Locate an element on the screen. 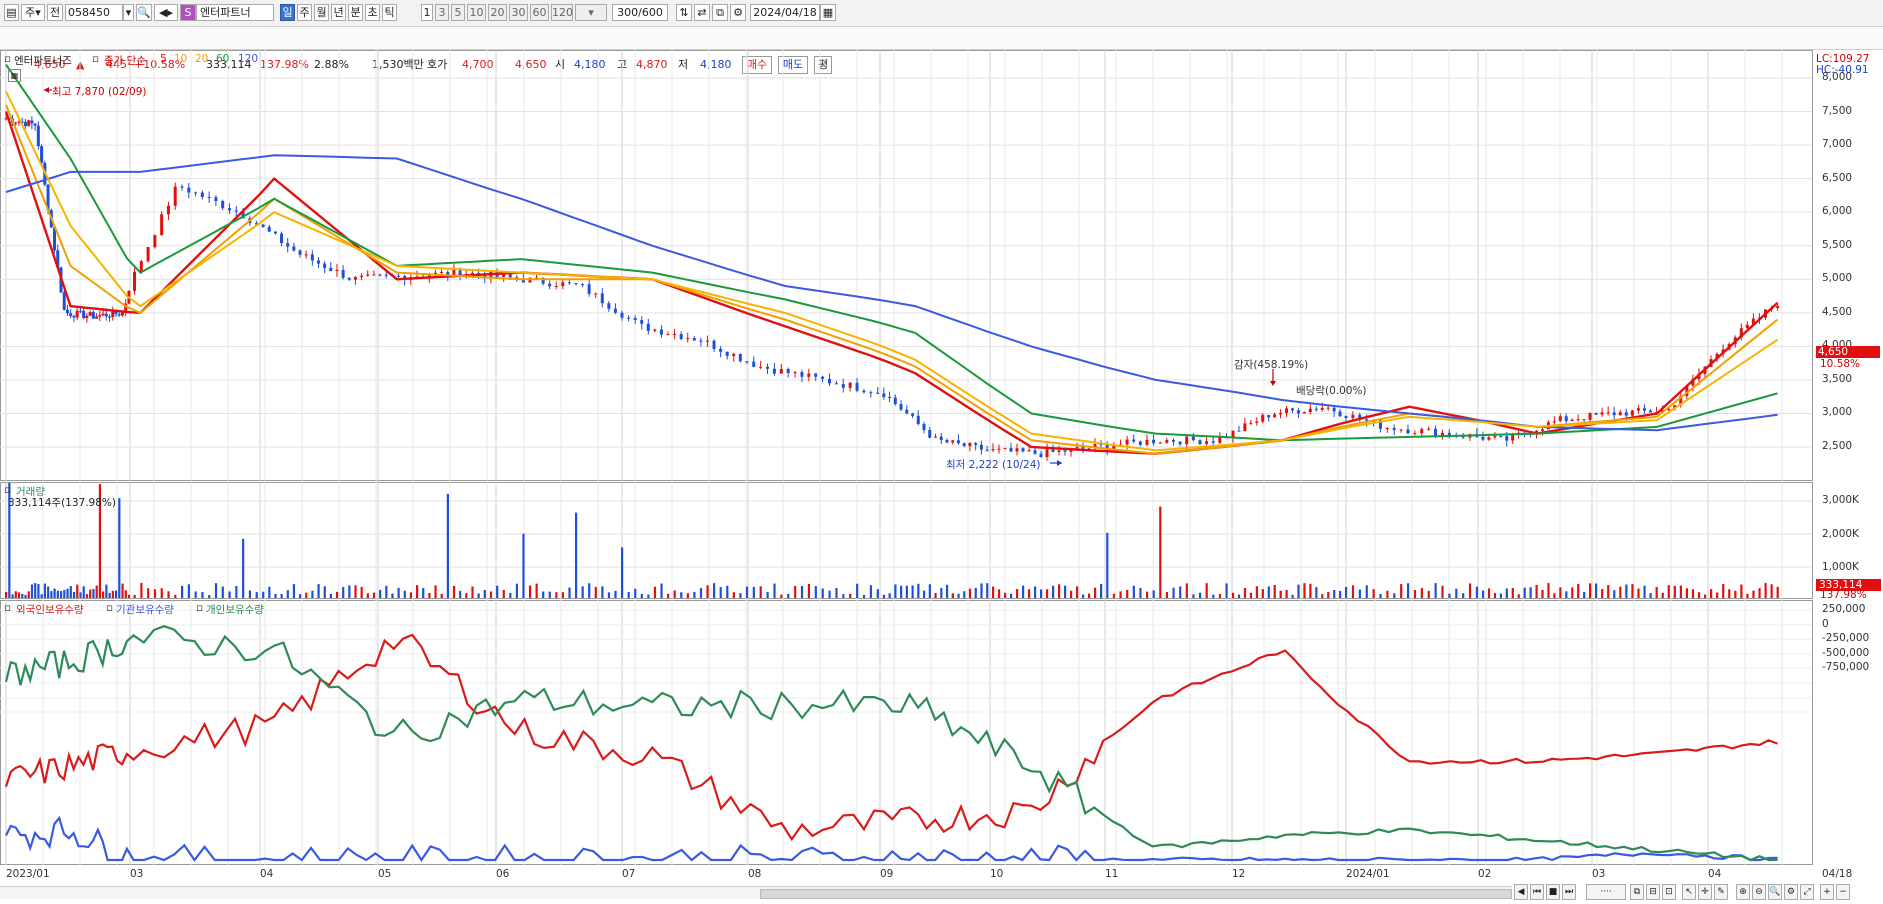 The height and width of the screenshot is (904, 1883). scrollbar-thumb is located at coordinates (1136, 894).